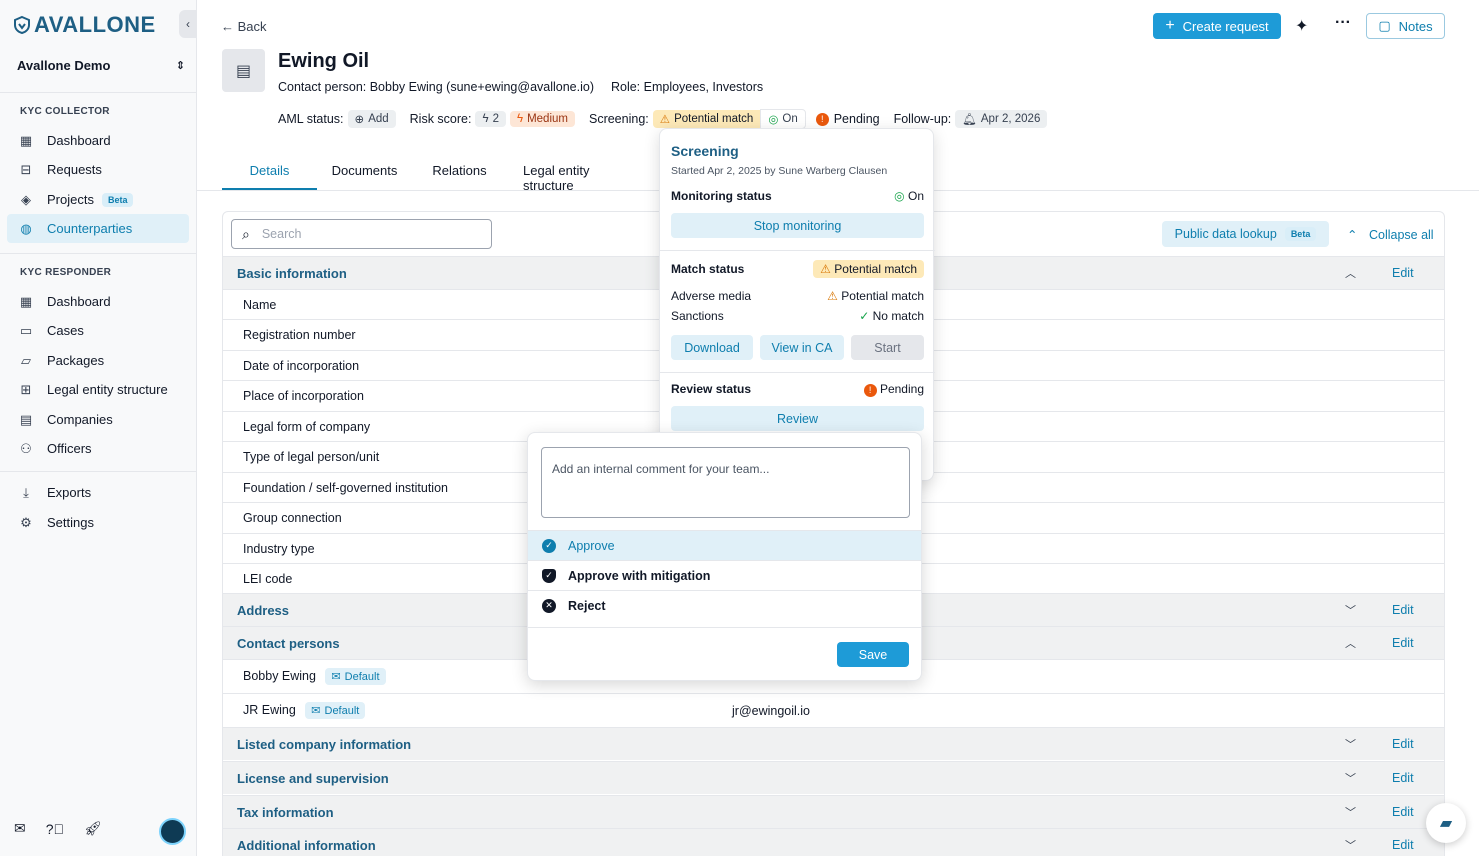 The height and width of the screenshot is (856, 1479). I want to click on risk-level-badge: ϟ Medium, so click(542, 119).